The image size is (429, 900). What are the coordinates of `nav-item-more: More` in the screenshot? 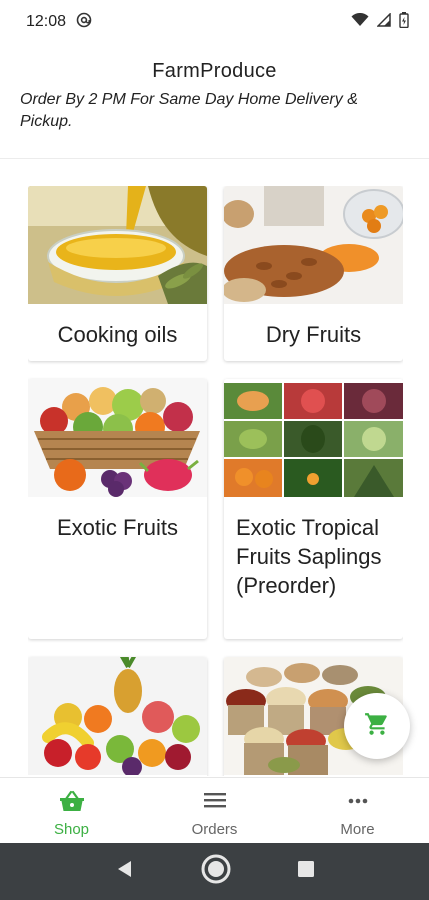 It's located at (357, 810).